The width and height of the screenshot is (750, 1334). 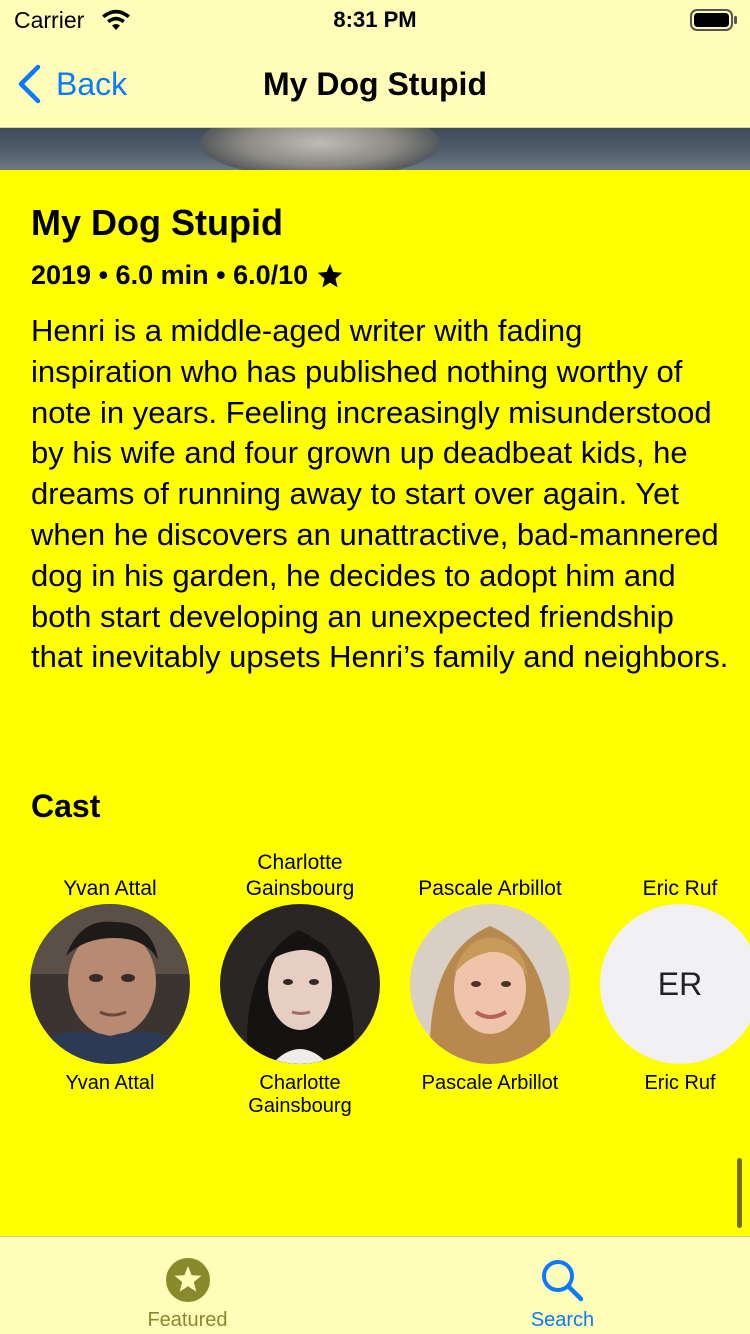 I want to click on cast-character: Charlotte Gainsbourg, so click(x=300, y=1094).